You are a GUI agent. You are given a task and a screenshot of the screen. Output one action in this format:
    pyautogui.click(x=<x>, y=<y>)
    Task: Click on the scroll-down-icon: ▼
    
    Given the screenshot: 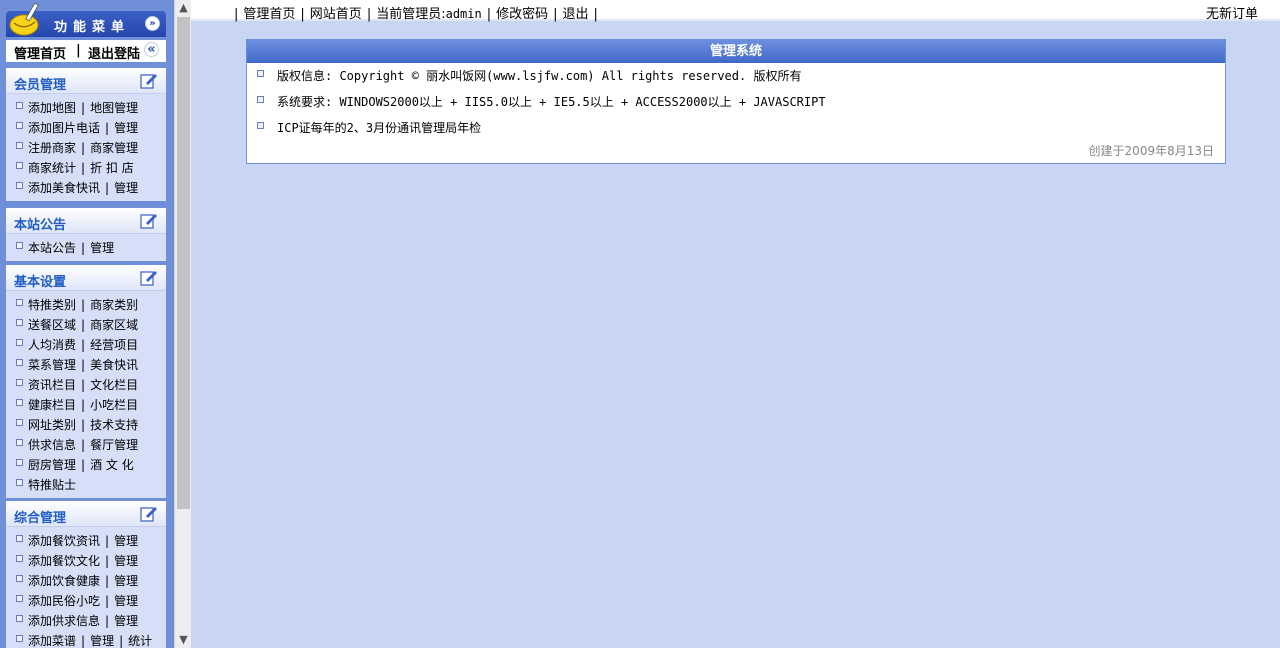 What is the action you would take?
    pyautogui.click(x=183, y=640)
    